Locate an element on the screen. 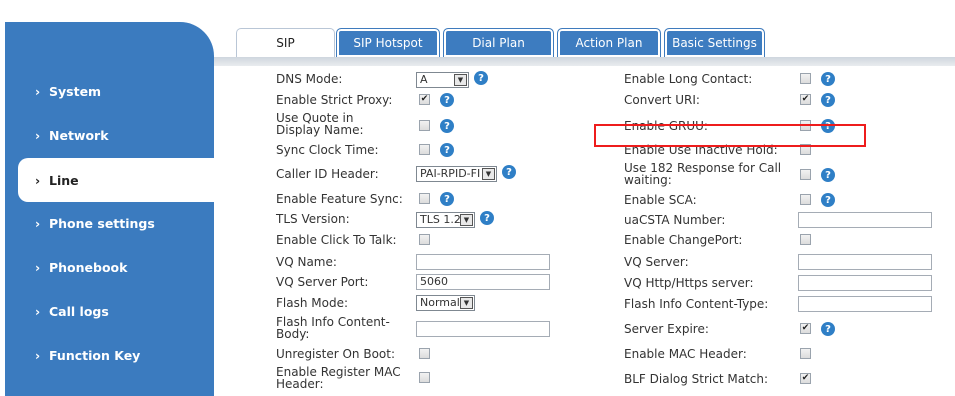  sidebar-item-call-logs: › Call logs is located at coordinates (109, 311).